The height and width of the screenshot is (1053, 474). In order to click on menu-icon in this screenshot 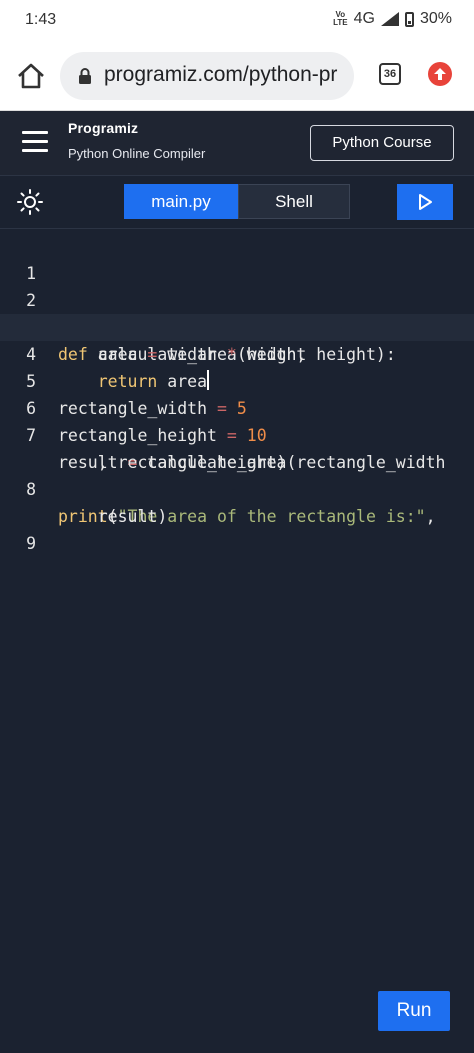, I will do `click(35, 142)`.